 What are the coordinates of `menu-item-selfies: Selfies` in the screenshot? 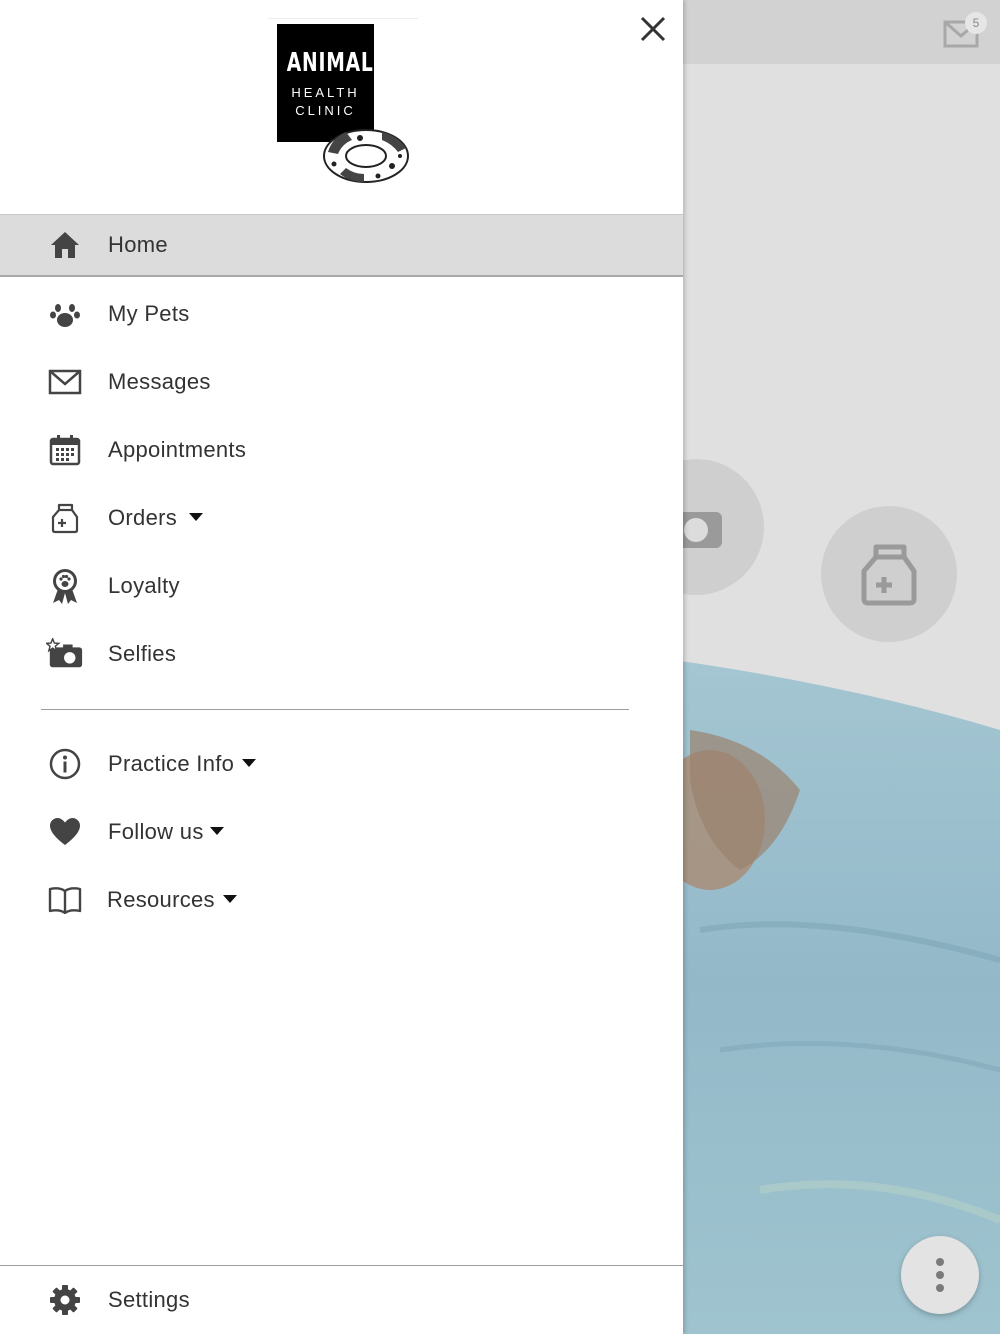 It's located at (341, 654).